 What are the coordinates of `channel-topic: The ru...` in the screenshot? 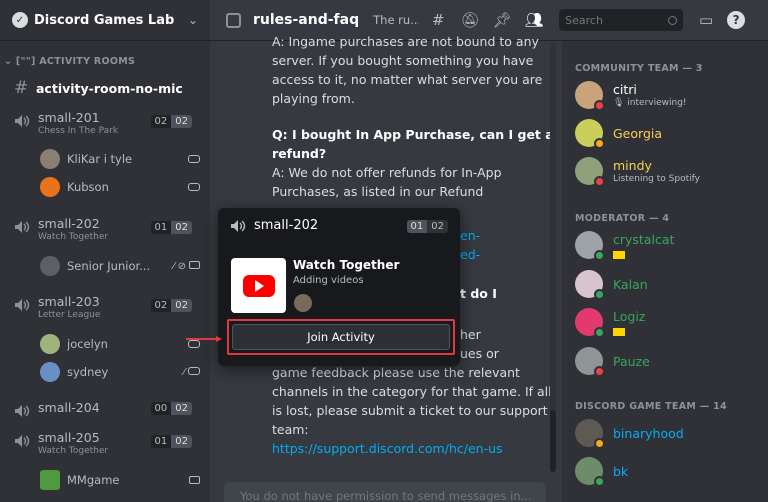 It's located at (396, 20).